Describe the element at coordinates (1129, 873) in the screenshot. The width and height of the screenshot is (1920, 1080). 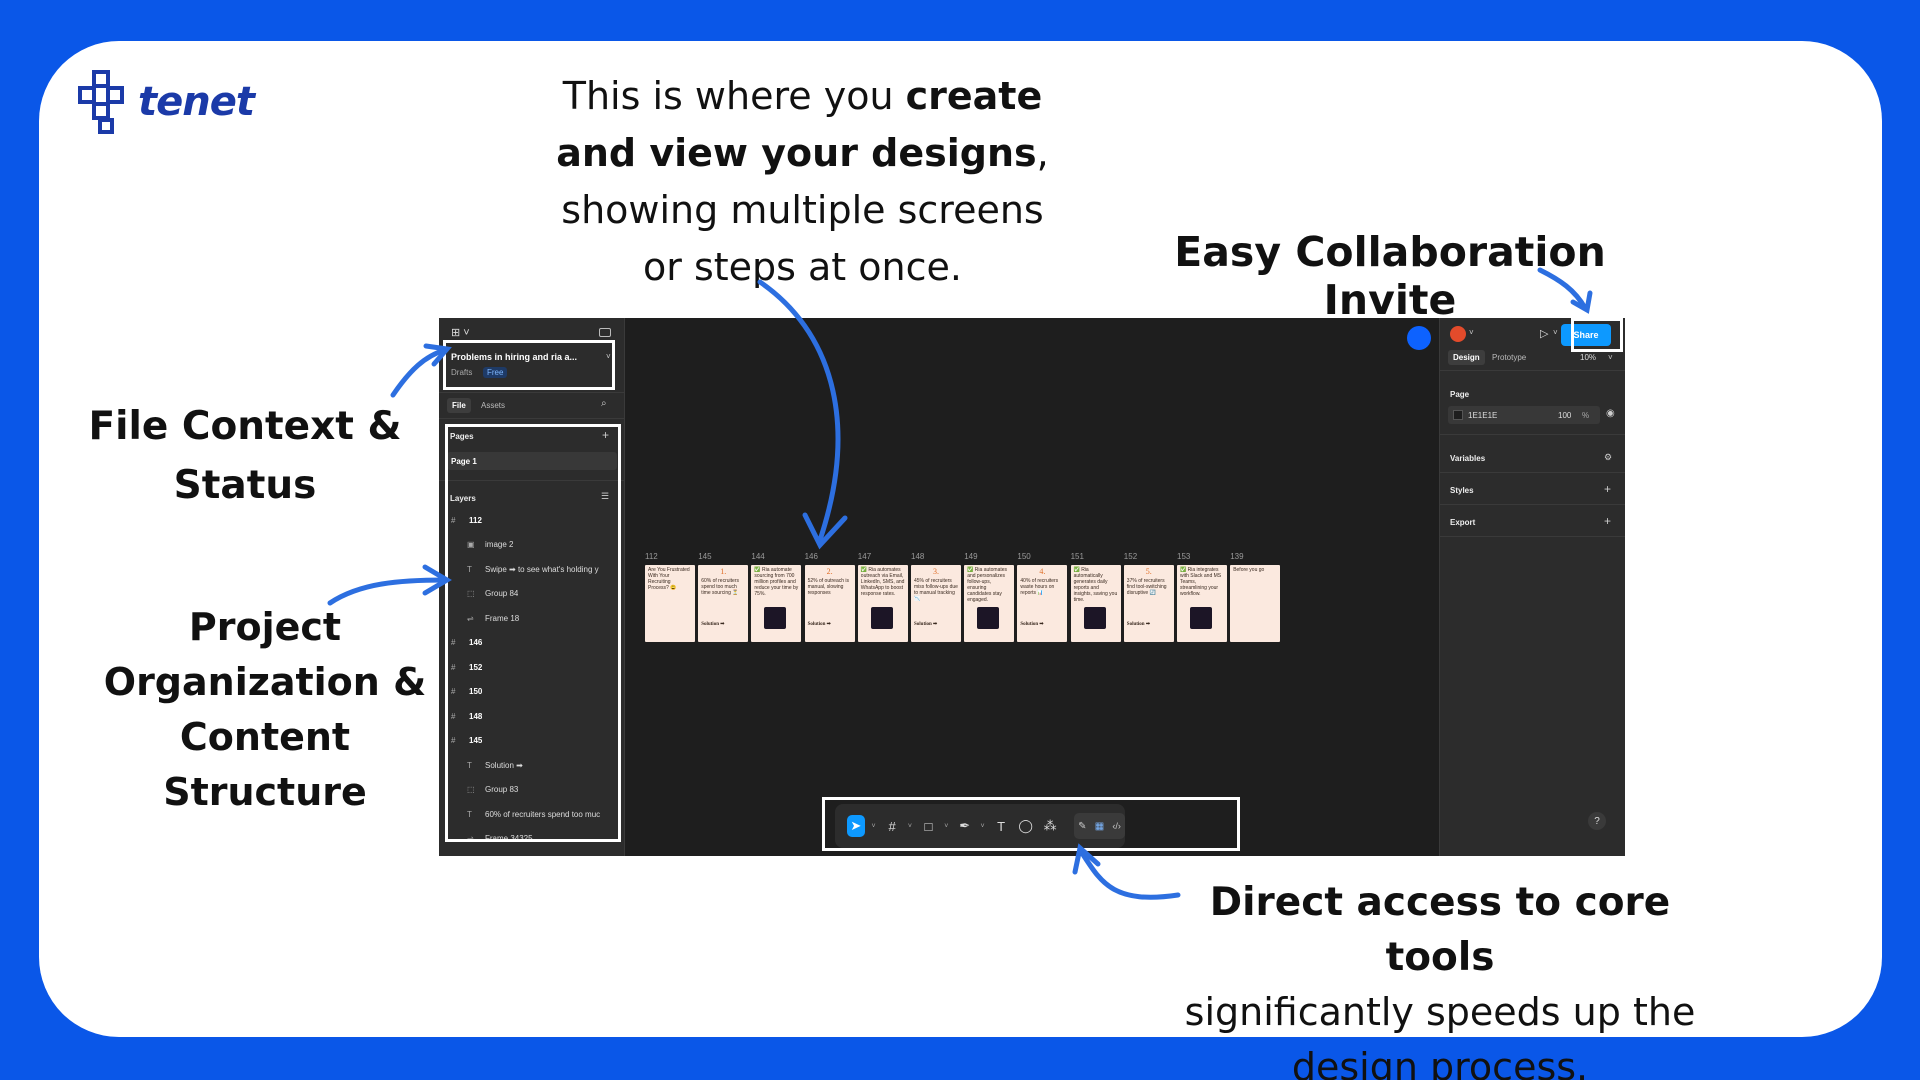
I see `arrow-to-toolbar` at that location.